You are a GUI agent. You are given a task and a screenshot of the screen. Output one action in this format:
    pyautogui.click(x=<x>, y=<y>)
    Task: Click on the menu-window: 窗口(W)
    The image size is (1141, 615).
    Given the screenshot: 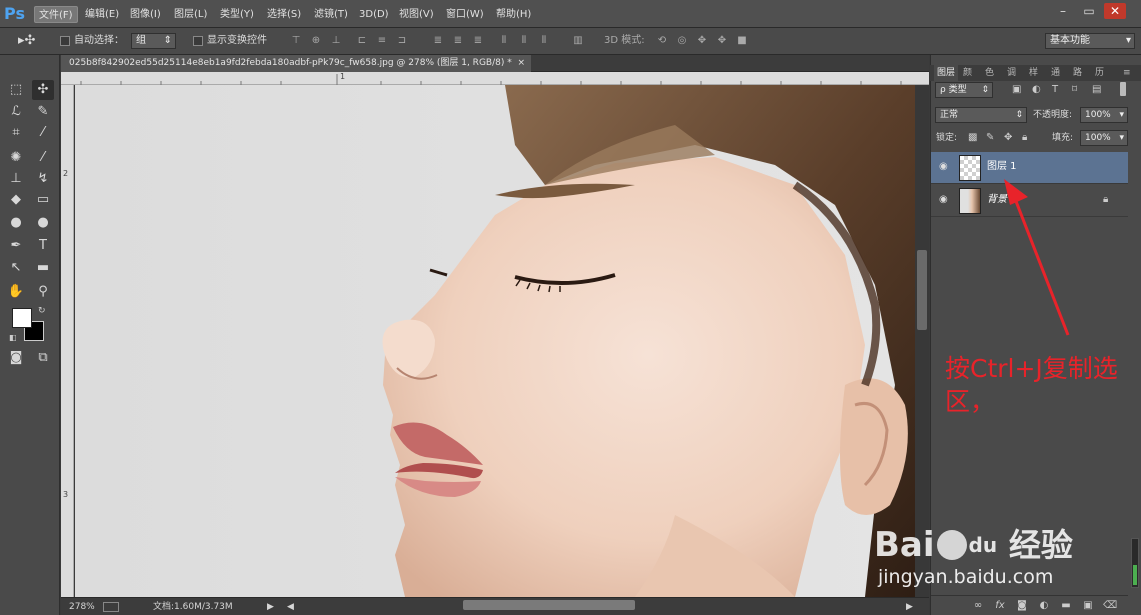 What is the action you would take?
    pyautogui.click(x=465, y=14)
    